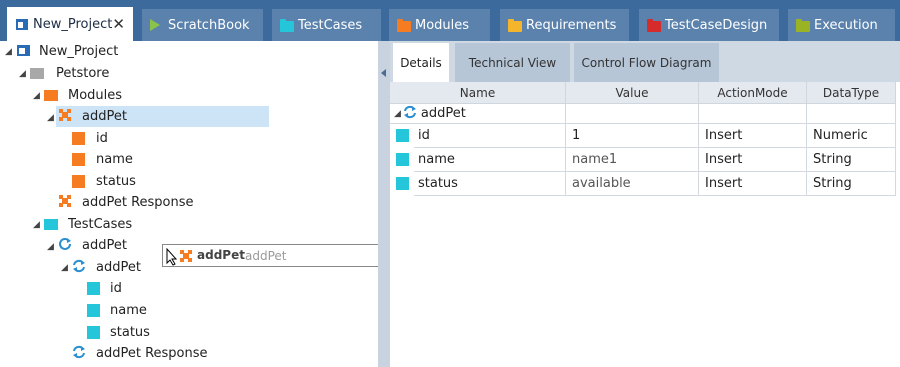 The height and width of the screenshot is (367, 900). I want to click on tree-node-attribute-status: status, so click(104, 181).